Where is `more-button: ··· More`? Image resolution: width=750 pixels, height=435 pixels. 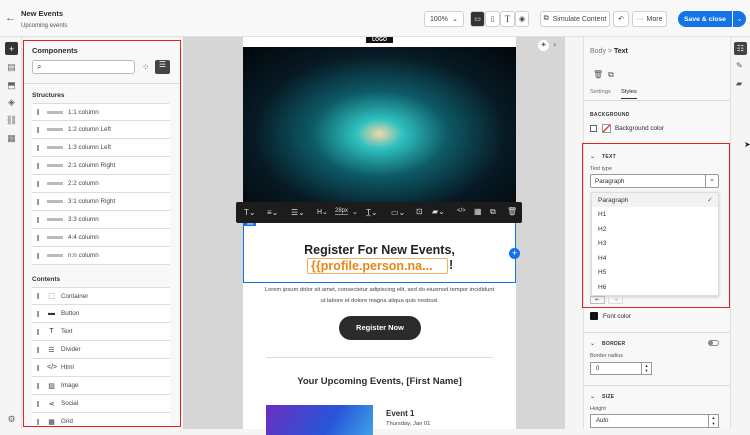 more-button: ··· More is located at coordinates (649, 19).